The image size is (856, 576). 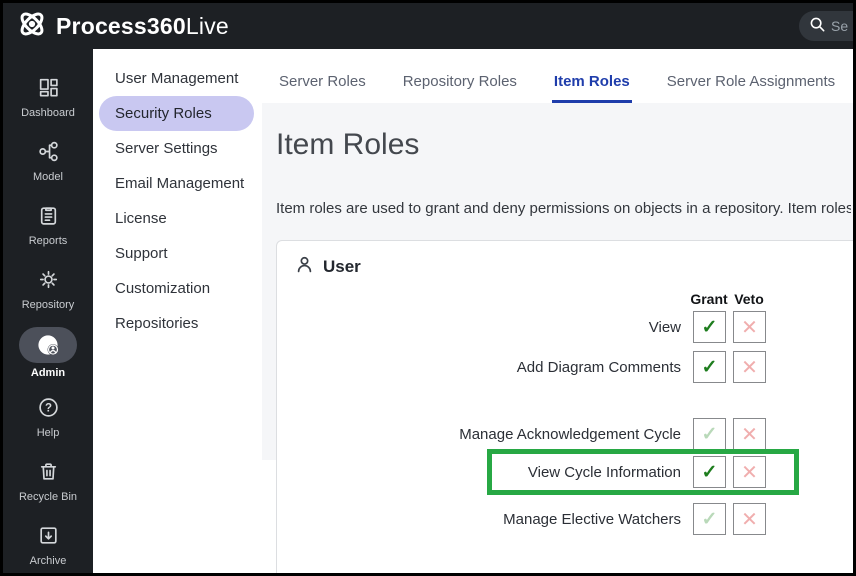 What do you see at coordinates (48, 471) in the screenshot?
I see `trash-icon` at bounding box center [48, 471].